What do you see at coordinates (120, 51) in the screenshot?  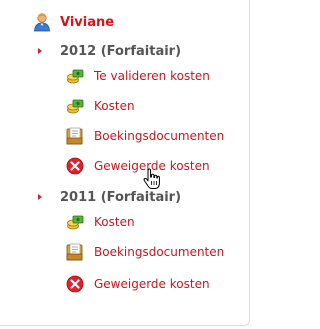 I see `year-label: 2012 (Forfaitair)` at bounding box center [120, 51].